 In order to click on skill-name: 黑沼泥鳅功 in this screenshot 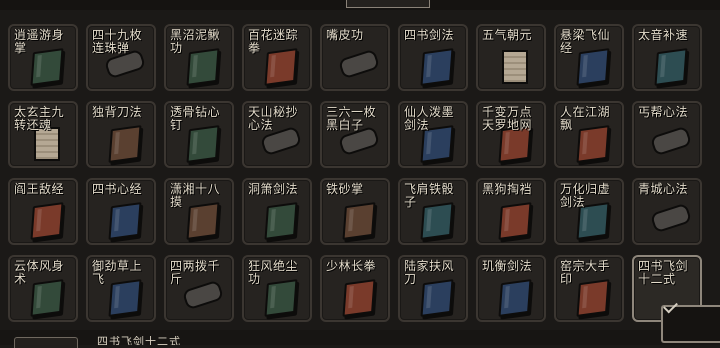, I will do `click(195, 41)`.